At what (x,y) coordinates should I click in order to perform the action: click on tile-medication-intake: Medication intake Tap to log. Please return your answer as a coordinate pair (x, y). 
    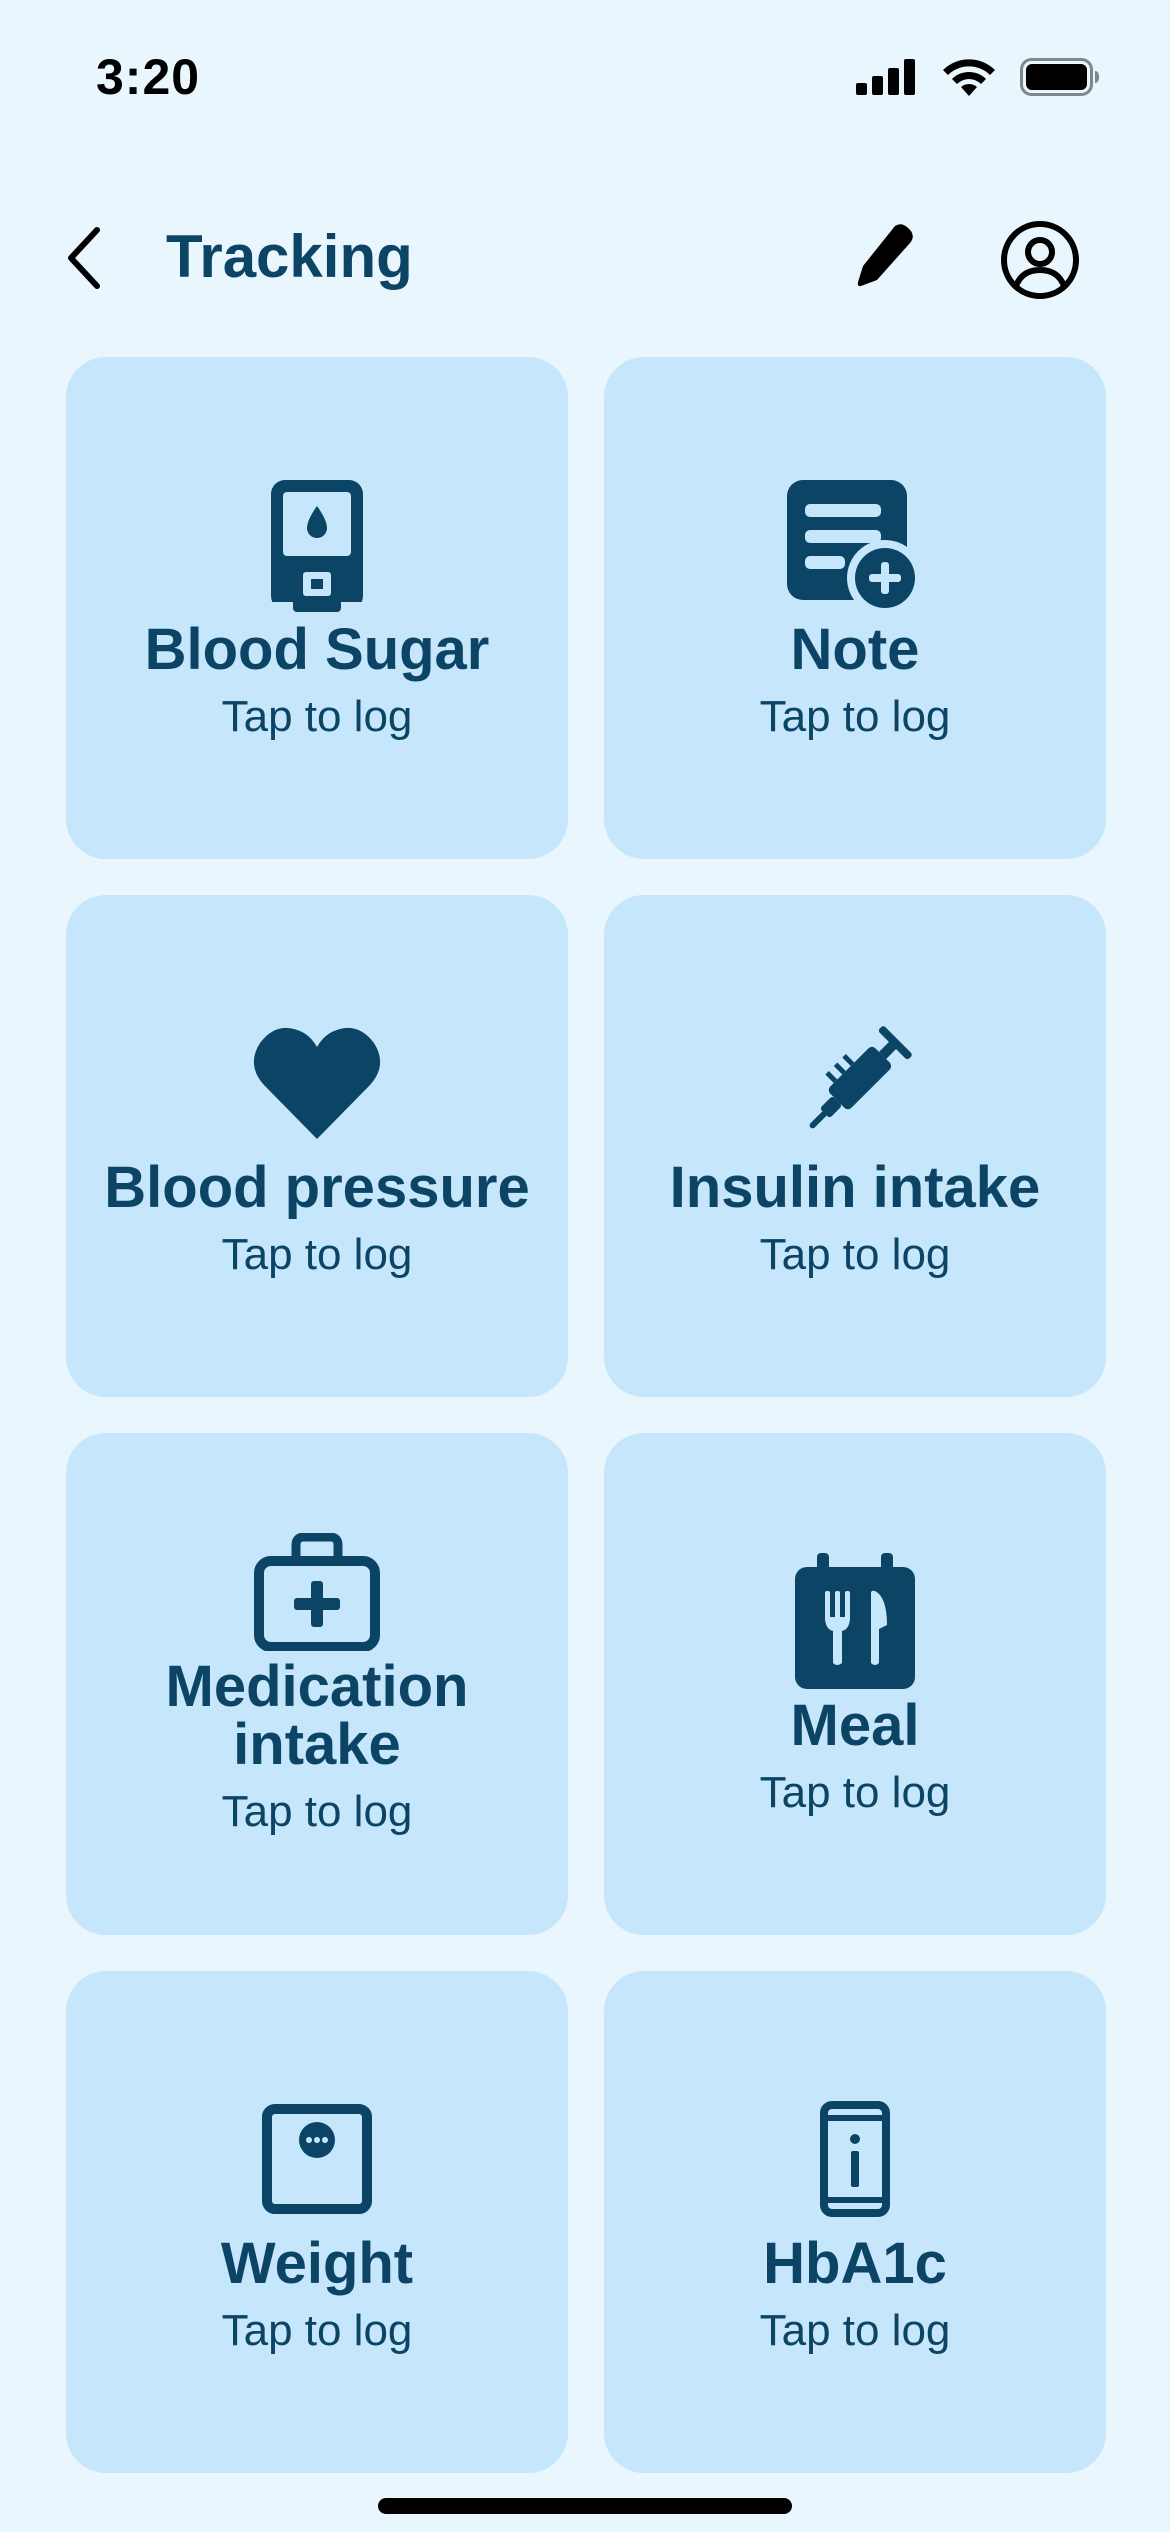
    Looking at the image, I should click on (317, 1684).